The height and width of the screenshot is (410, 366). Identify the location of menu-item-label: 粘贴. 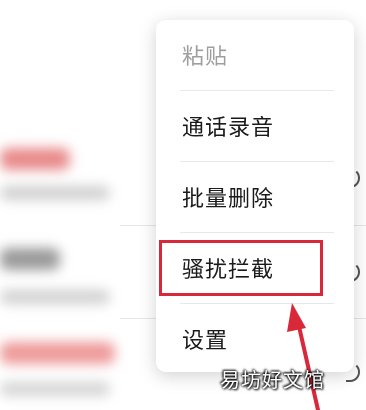
(205, 57).